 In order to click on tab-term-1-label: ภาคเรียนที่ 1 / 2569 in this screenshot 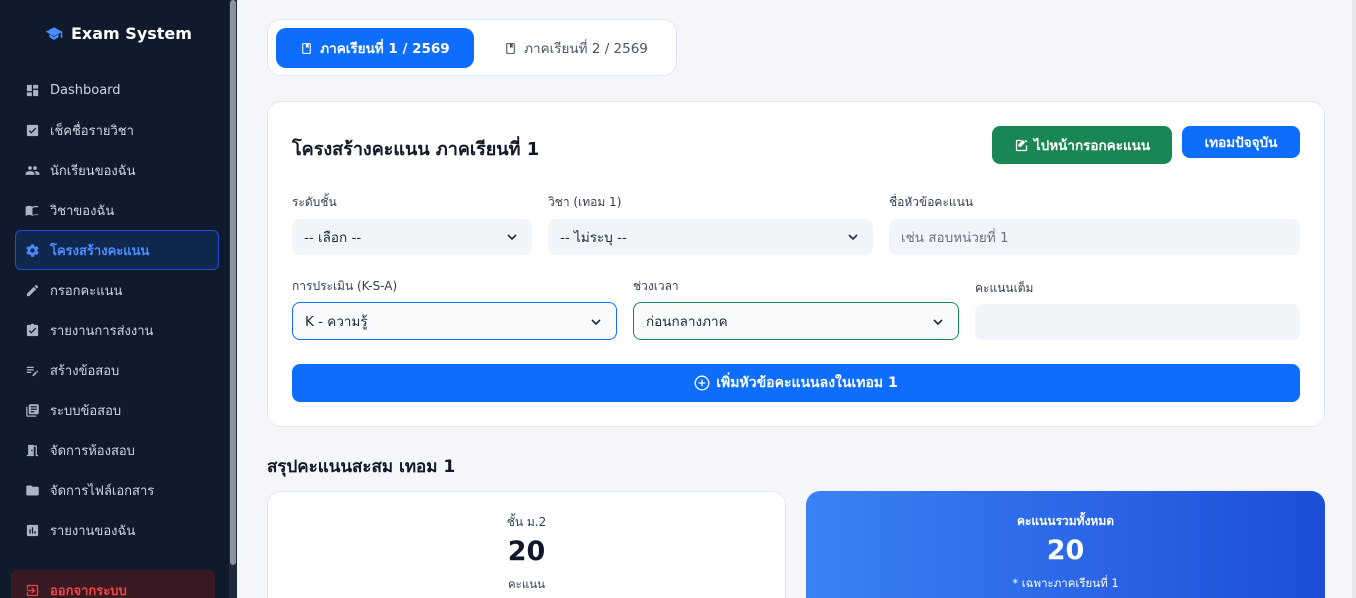, I will do `click(385, 49)`.